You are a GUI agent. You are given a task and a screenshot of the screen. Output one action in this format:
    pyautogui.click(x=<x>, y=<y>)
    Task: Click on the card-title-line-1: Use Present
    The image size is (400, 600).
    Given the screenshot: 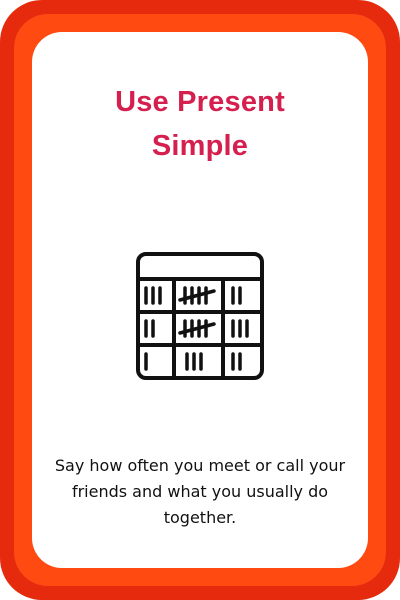 What is the action you would take?
    pyautogui.click(x=200, y=102)
    